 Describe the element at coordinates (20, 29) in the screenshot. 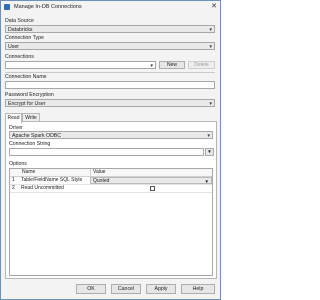

I see `data-source-value: Databricks` at that location.